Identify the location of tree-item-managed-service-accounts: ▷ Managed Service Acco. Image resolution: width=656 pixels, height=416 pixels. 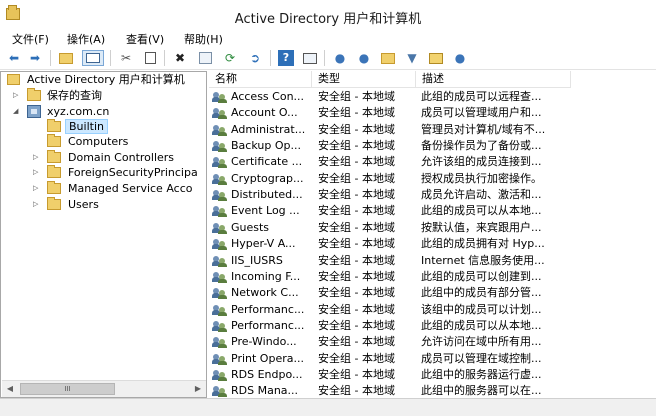
(118, 188).